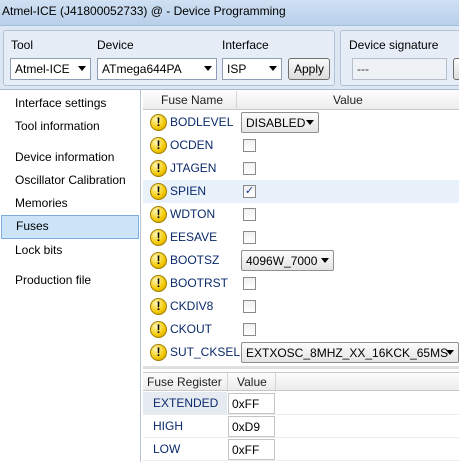 This screenshot has height=462, width=459. What do you see at coordinates (301, 382) in the screenshot?
I see `register-table-header: Fuse Register Value` at bounding box center [301, 382].